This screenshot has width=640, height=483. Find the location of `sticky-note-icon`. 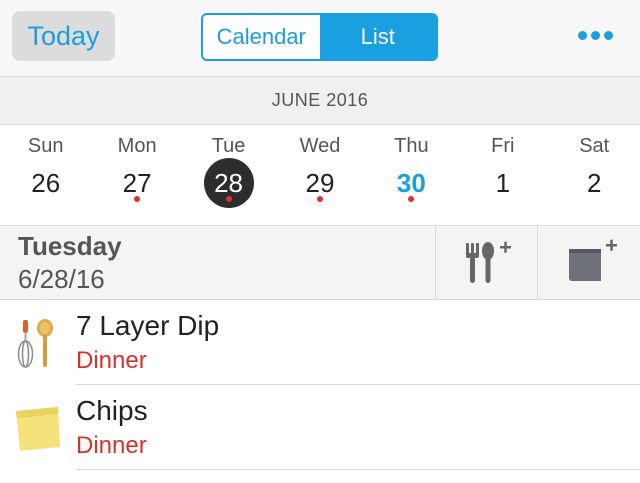

sticky-note-icon is located at coordinates (38, 429).